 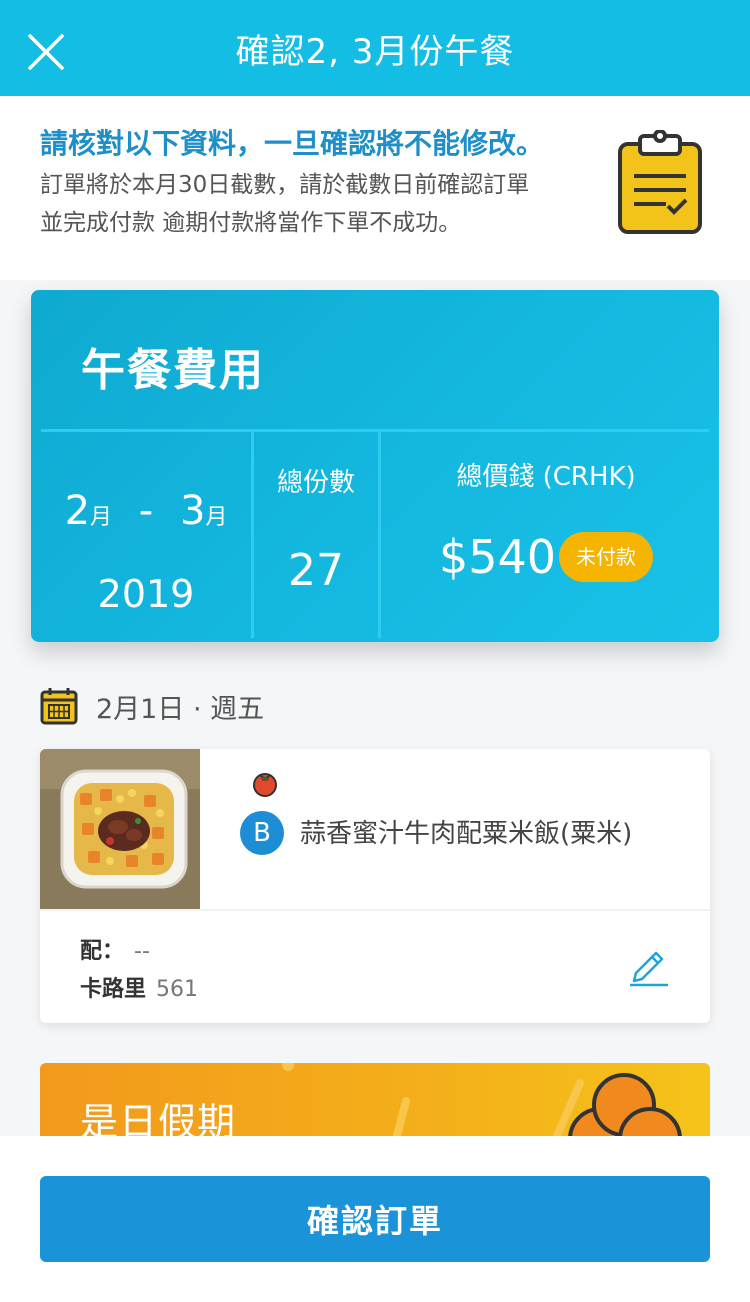 I want to click on side-dish-label: 配：, so click(x=102, y=951).